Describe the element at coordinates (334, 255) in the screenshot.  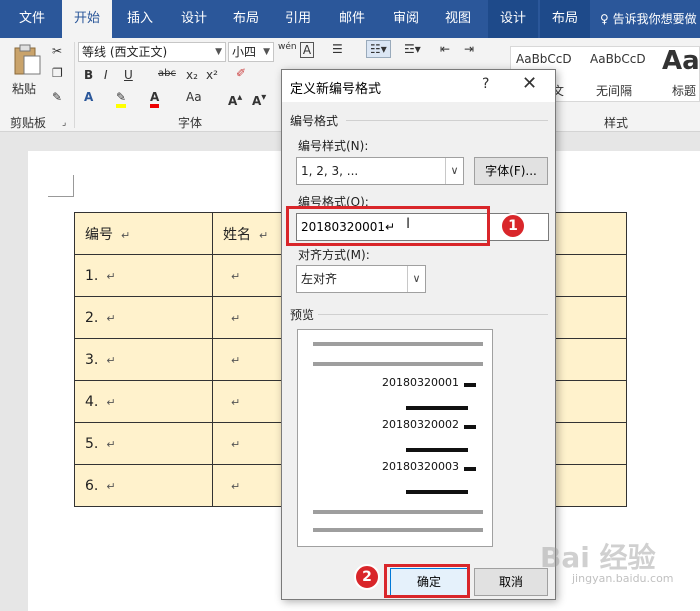
I see `alignment-label: 对齐方式(M):` at that location.